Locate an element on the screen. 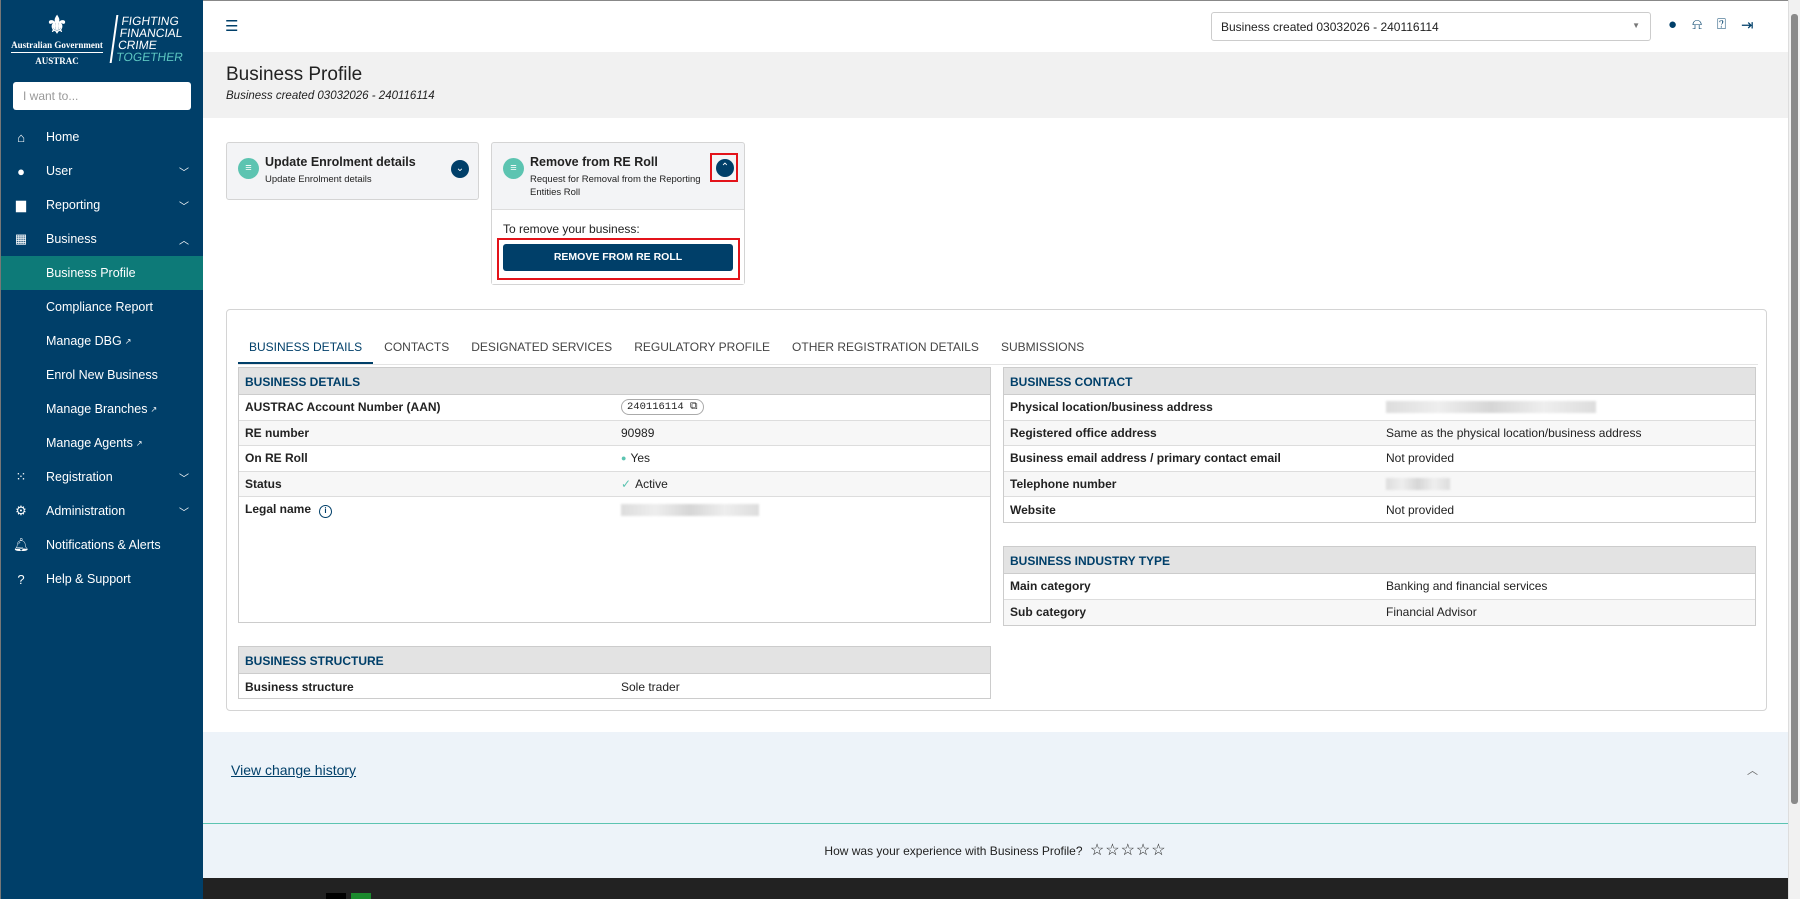 The image size is (1800, 899). tab-business-details: BUSINESS DETAILS is located at coordinates (306, 345).